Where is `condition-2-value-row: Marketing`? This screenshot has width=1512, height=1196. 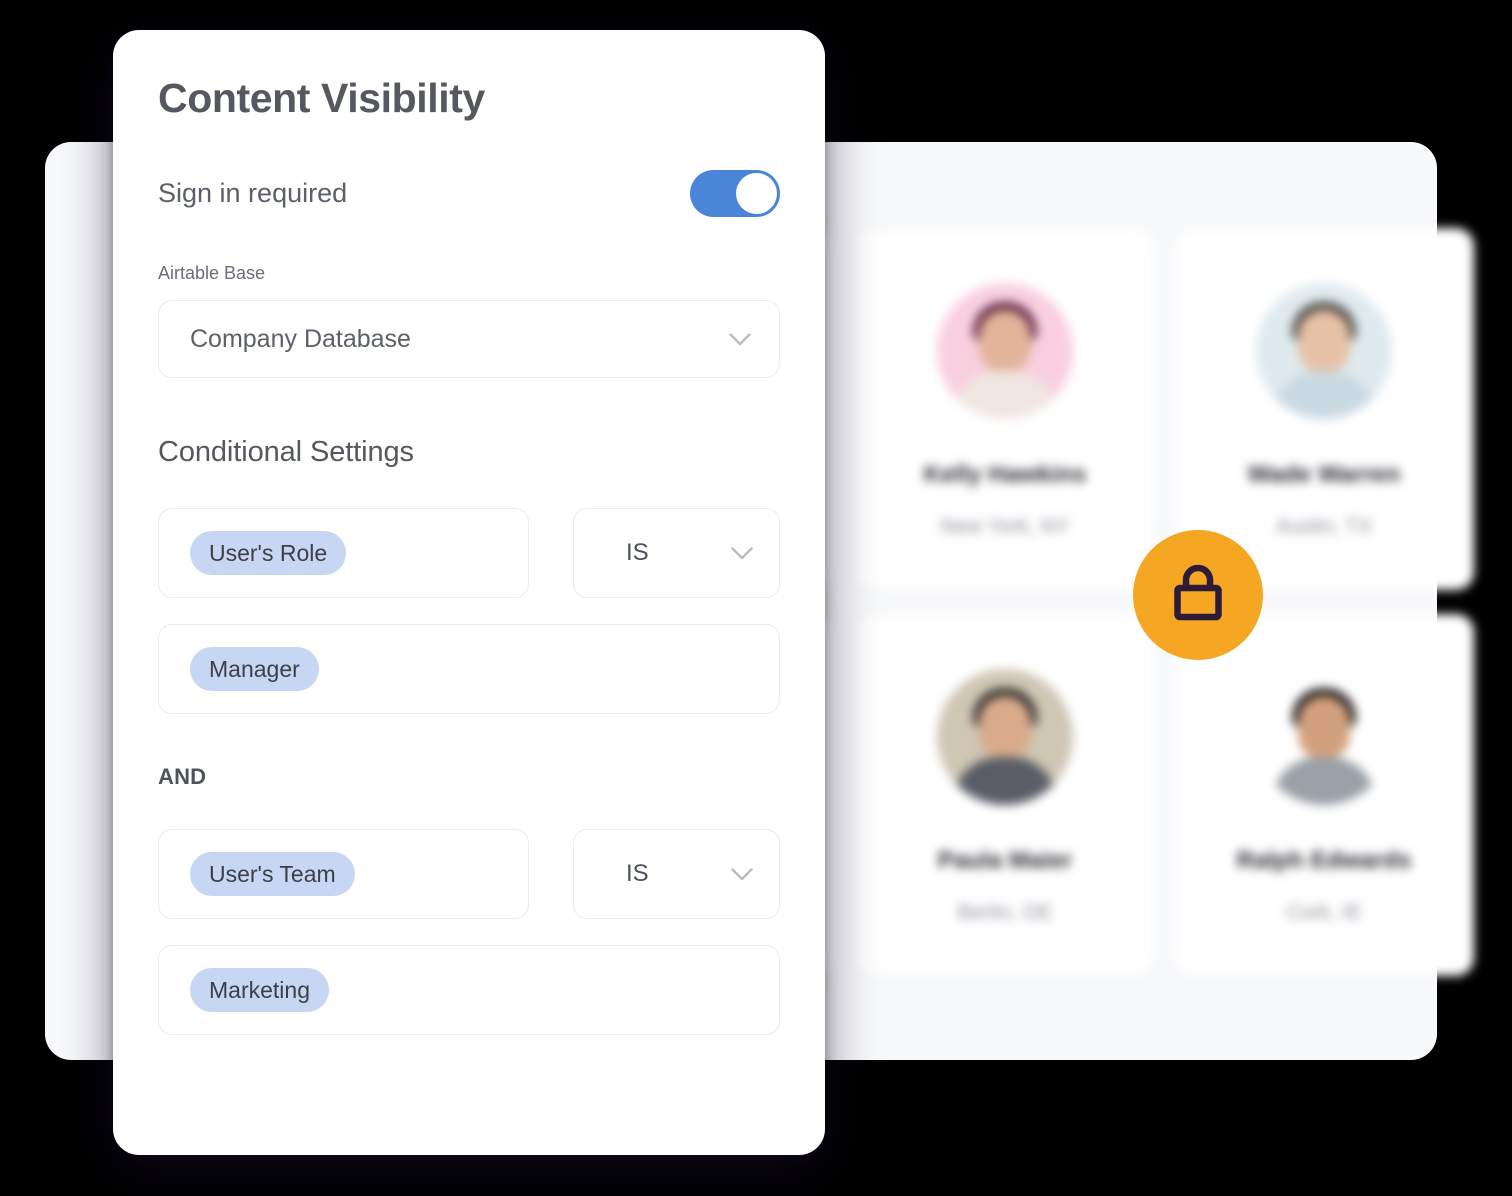
condition-2-value-row: Marketing is located at coordinates (469, 990).